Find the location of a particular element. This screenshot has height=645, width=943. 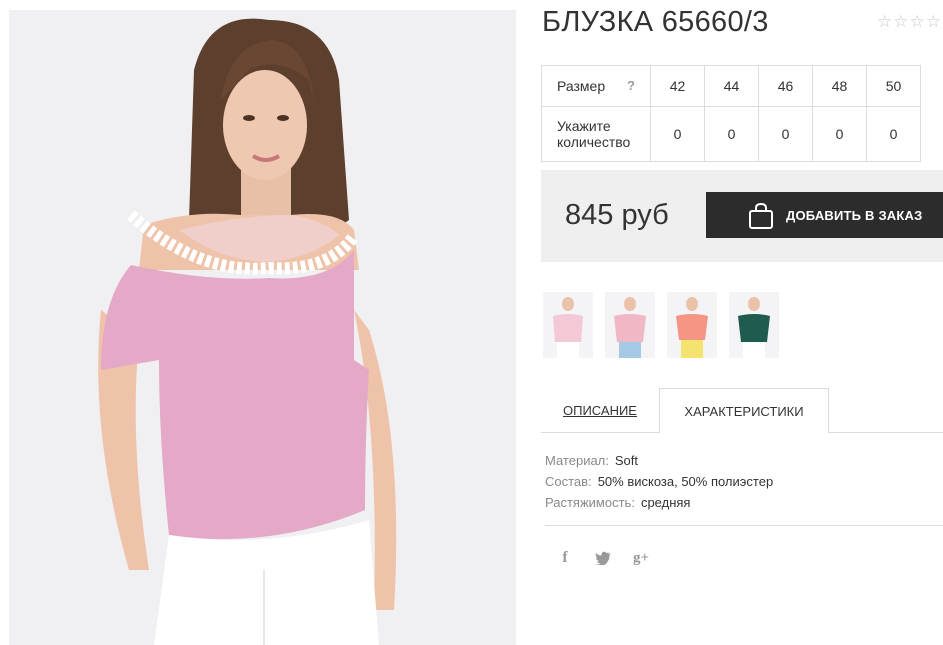

size-option: 46 is located at coordinates (785, 86).